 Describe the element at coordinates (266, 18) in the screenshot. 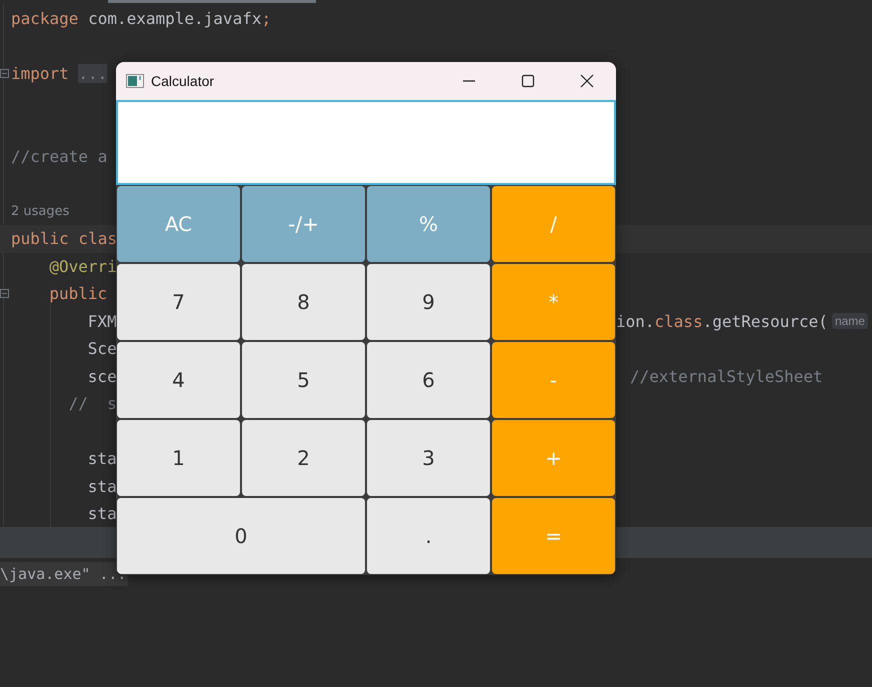

I see `code-keyword: ;` at that location.